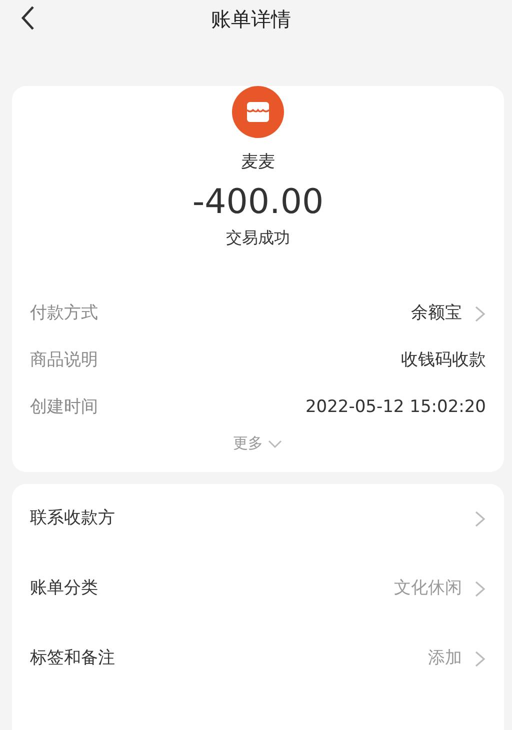 The width and height of the screenshot is (512, 730). Describe the element at coordinates (258, 238) in the screenshot. I see `transaction-status: 交易成功` at that location.